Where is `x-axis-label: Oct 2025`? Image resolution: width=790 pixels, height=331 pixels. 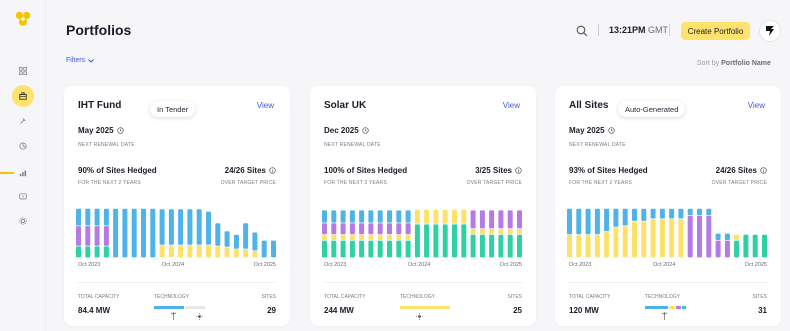
x-axis-label: Oct 2025 is located at coordinates (510, 265).